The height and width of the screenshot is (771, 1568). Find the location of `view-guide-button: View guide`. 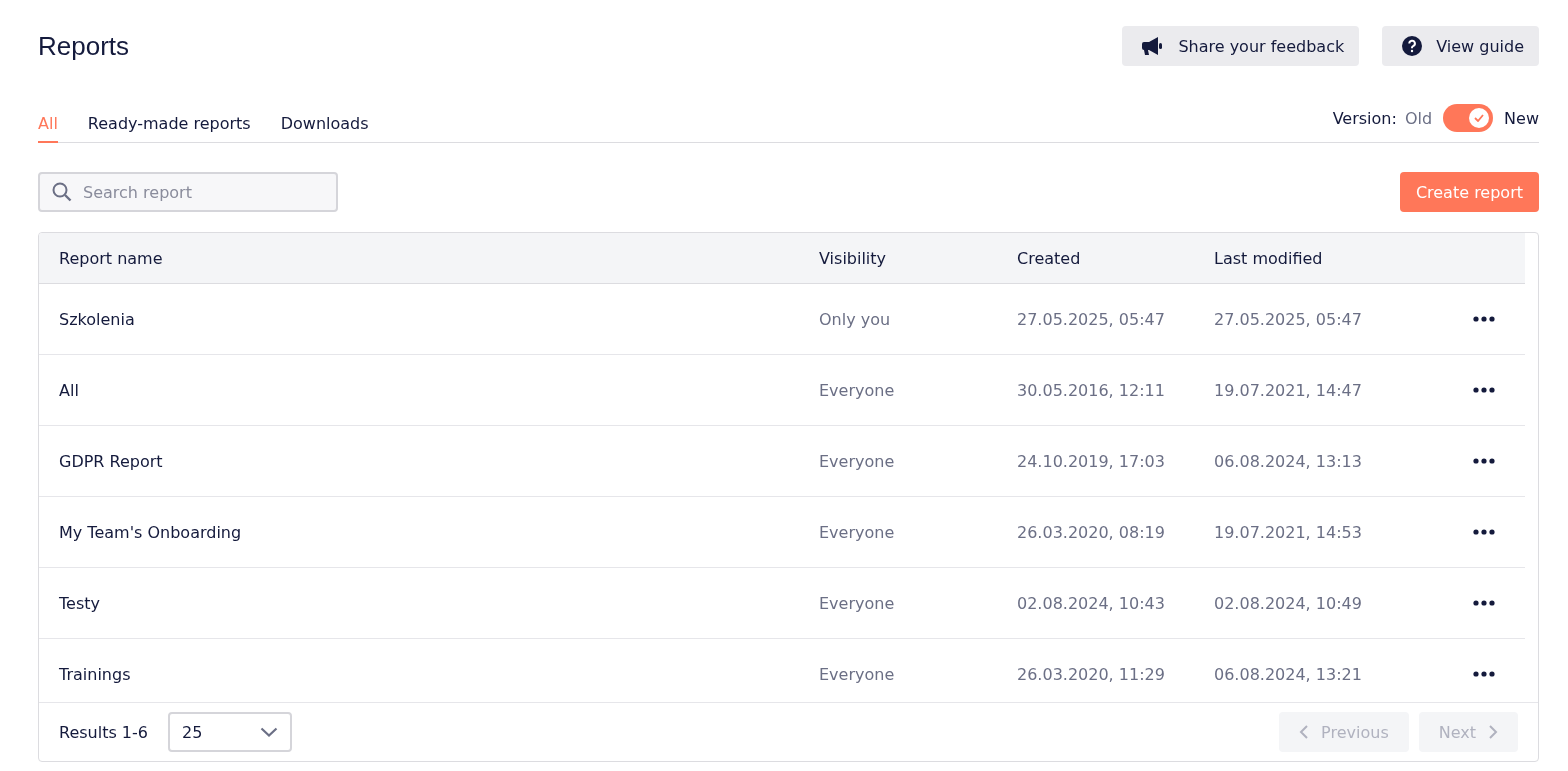

view-guide-button: View guide is located at coordinates (1460, 46).